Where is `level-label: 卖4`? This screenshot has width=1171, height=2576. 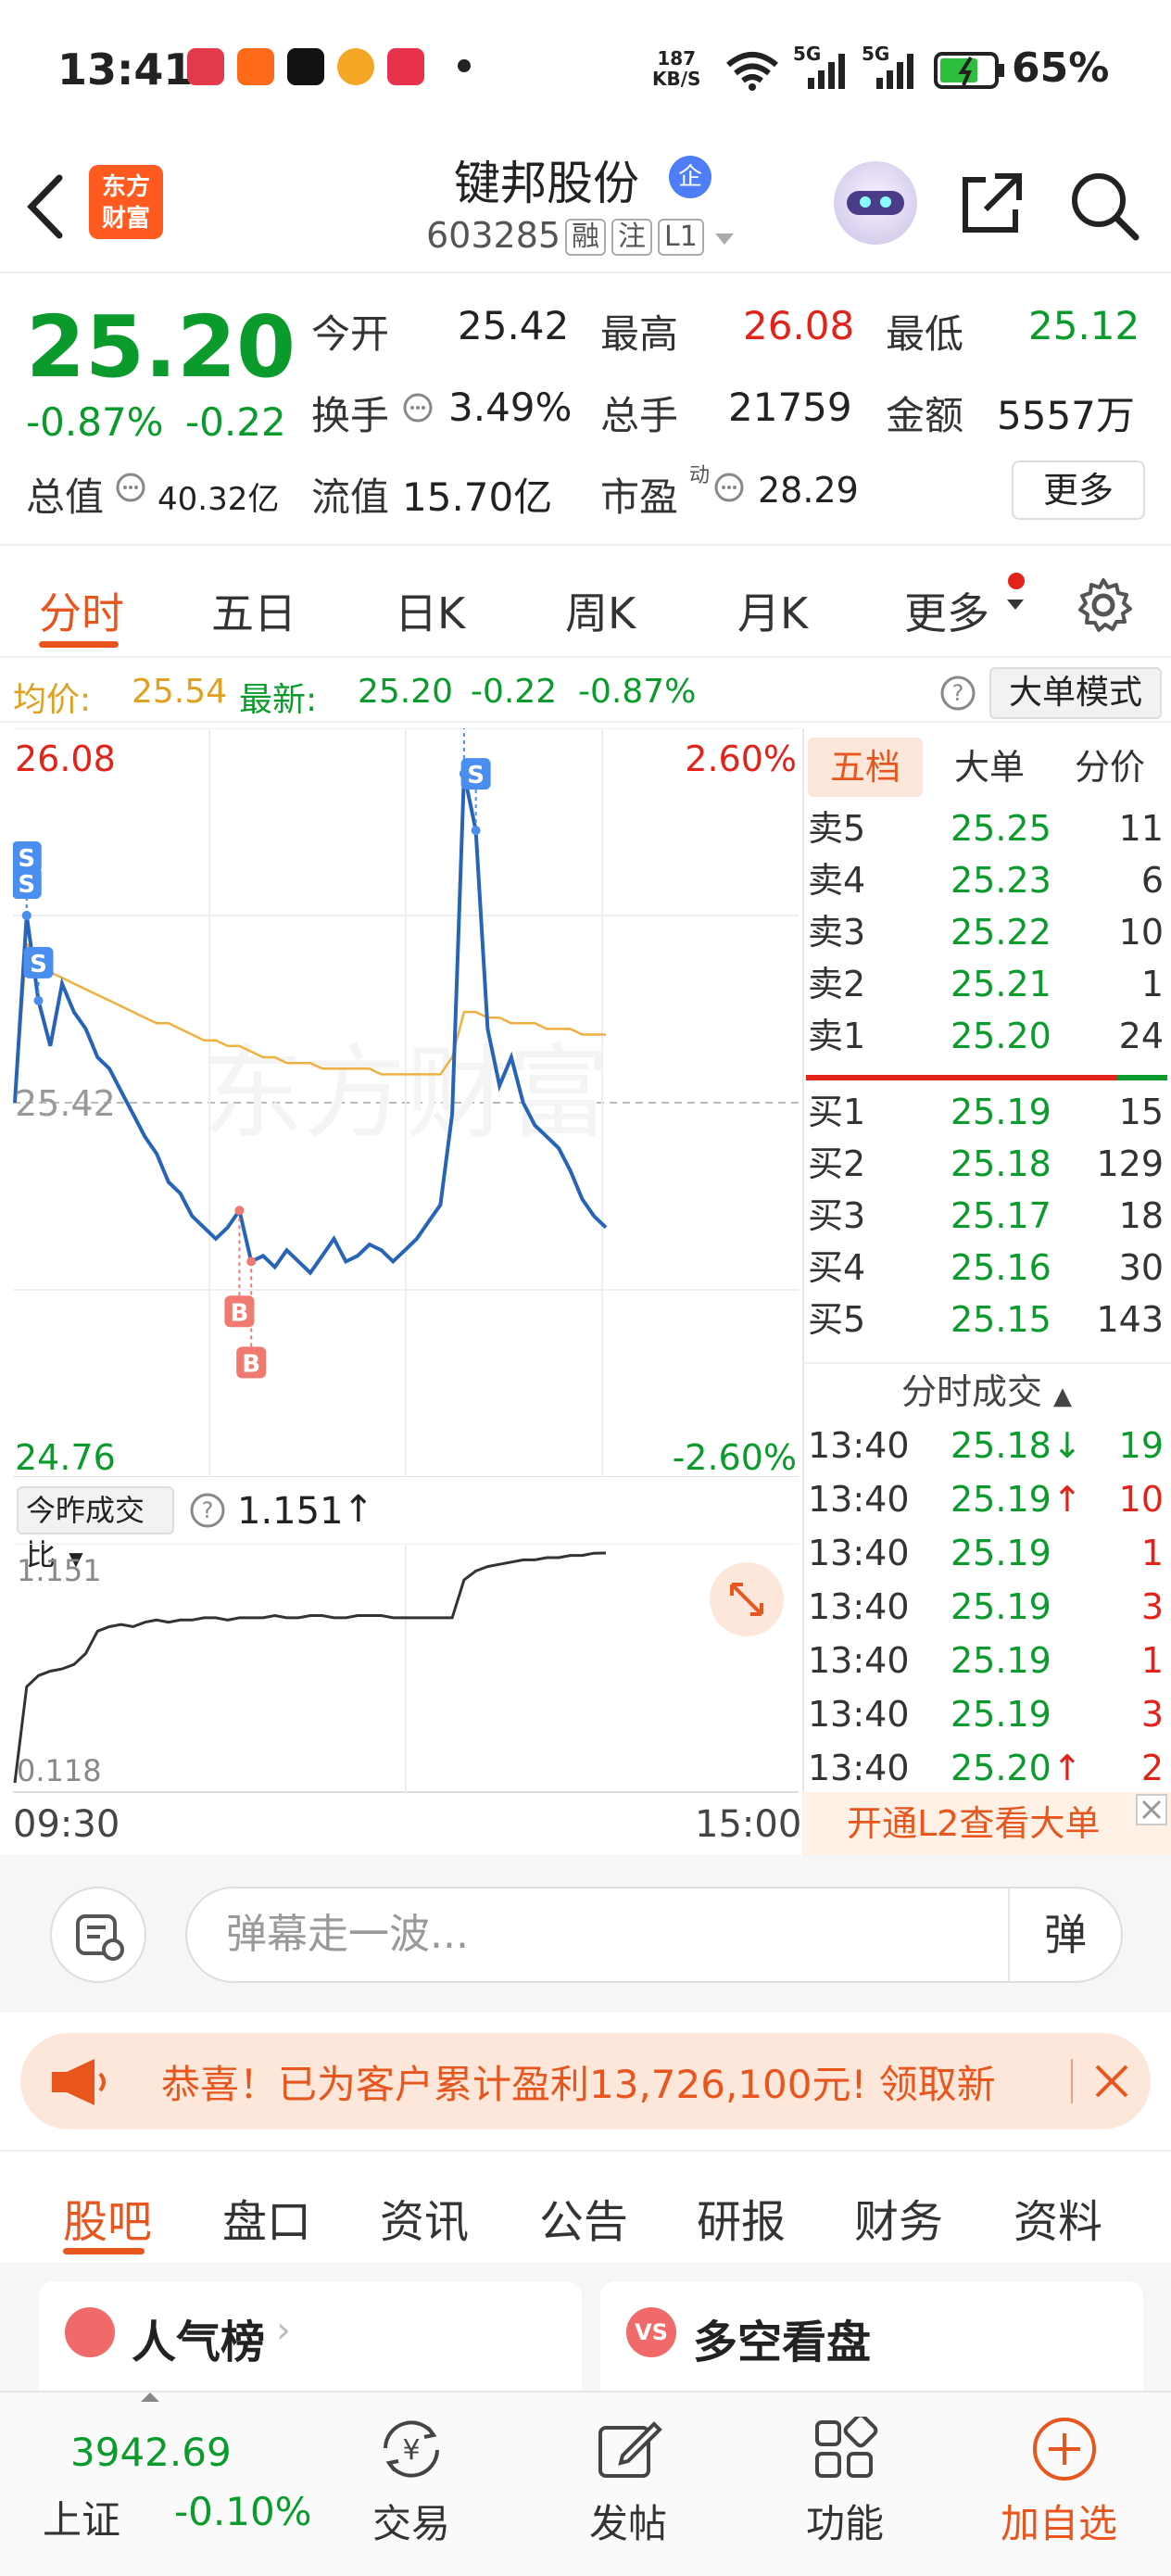
level-label: 卖4 is located at coordinates (837, 880).